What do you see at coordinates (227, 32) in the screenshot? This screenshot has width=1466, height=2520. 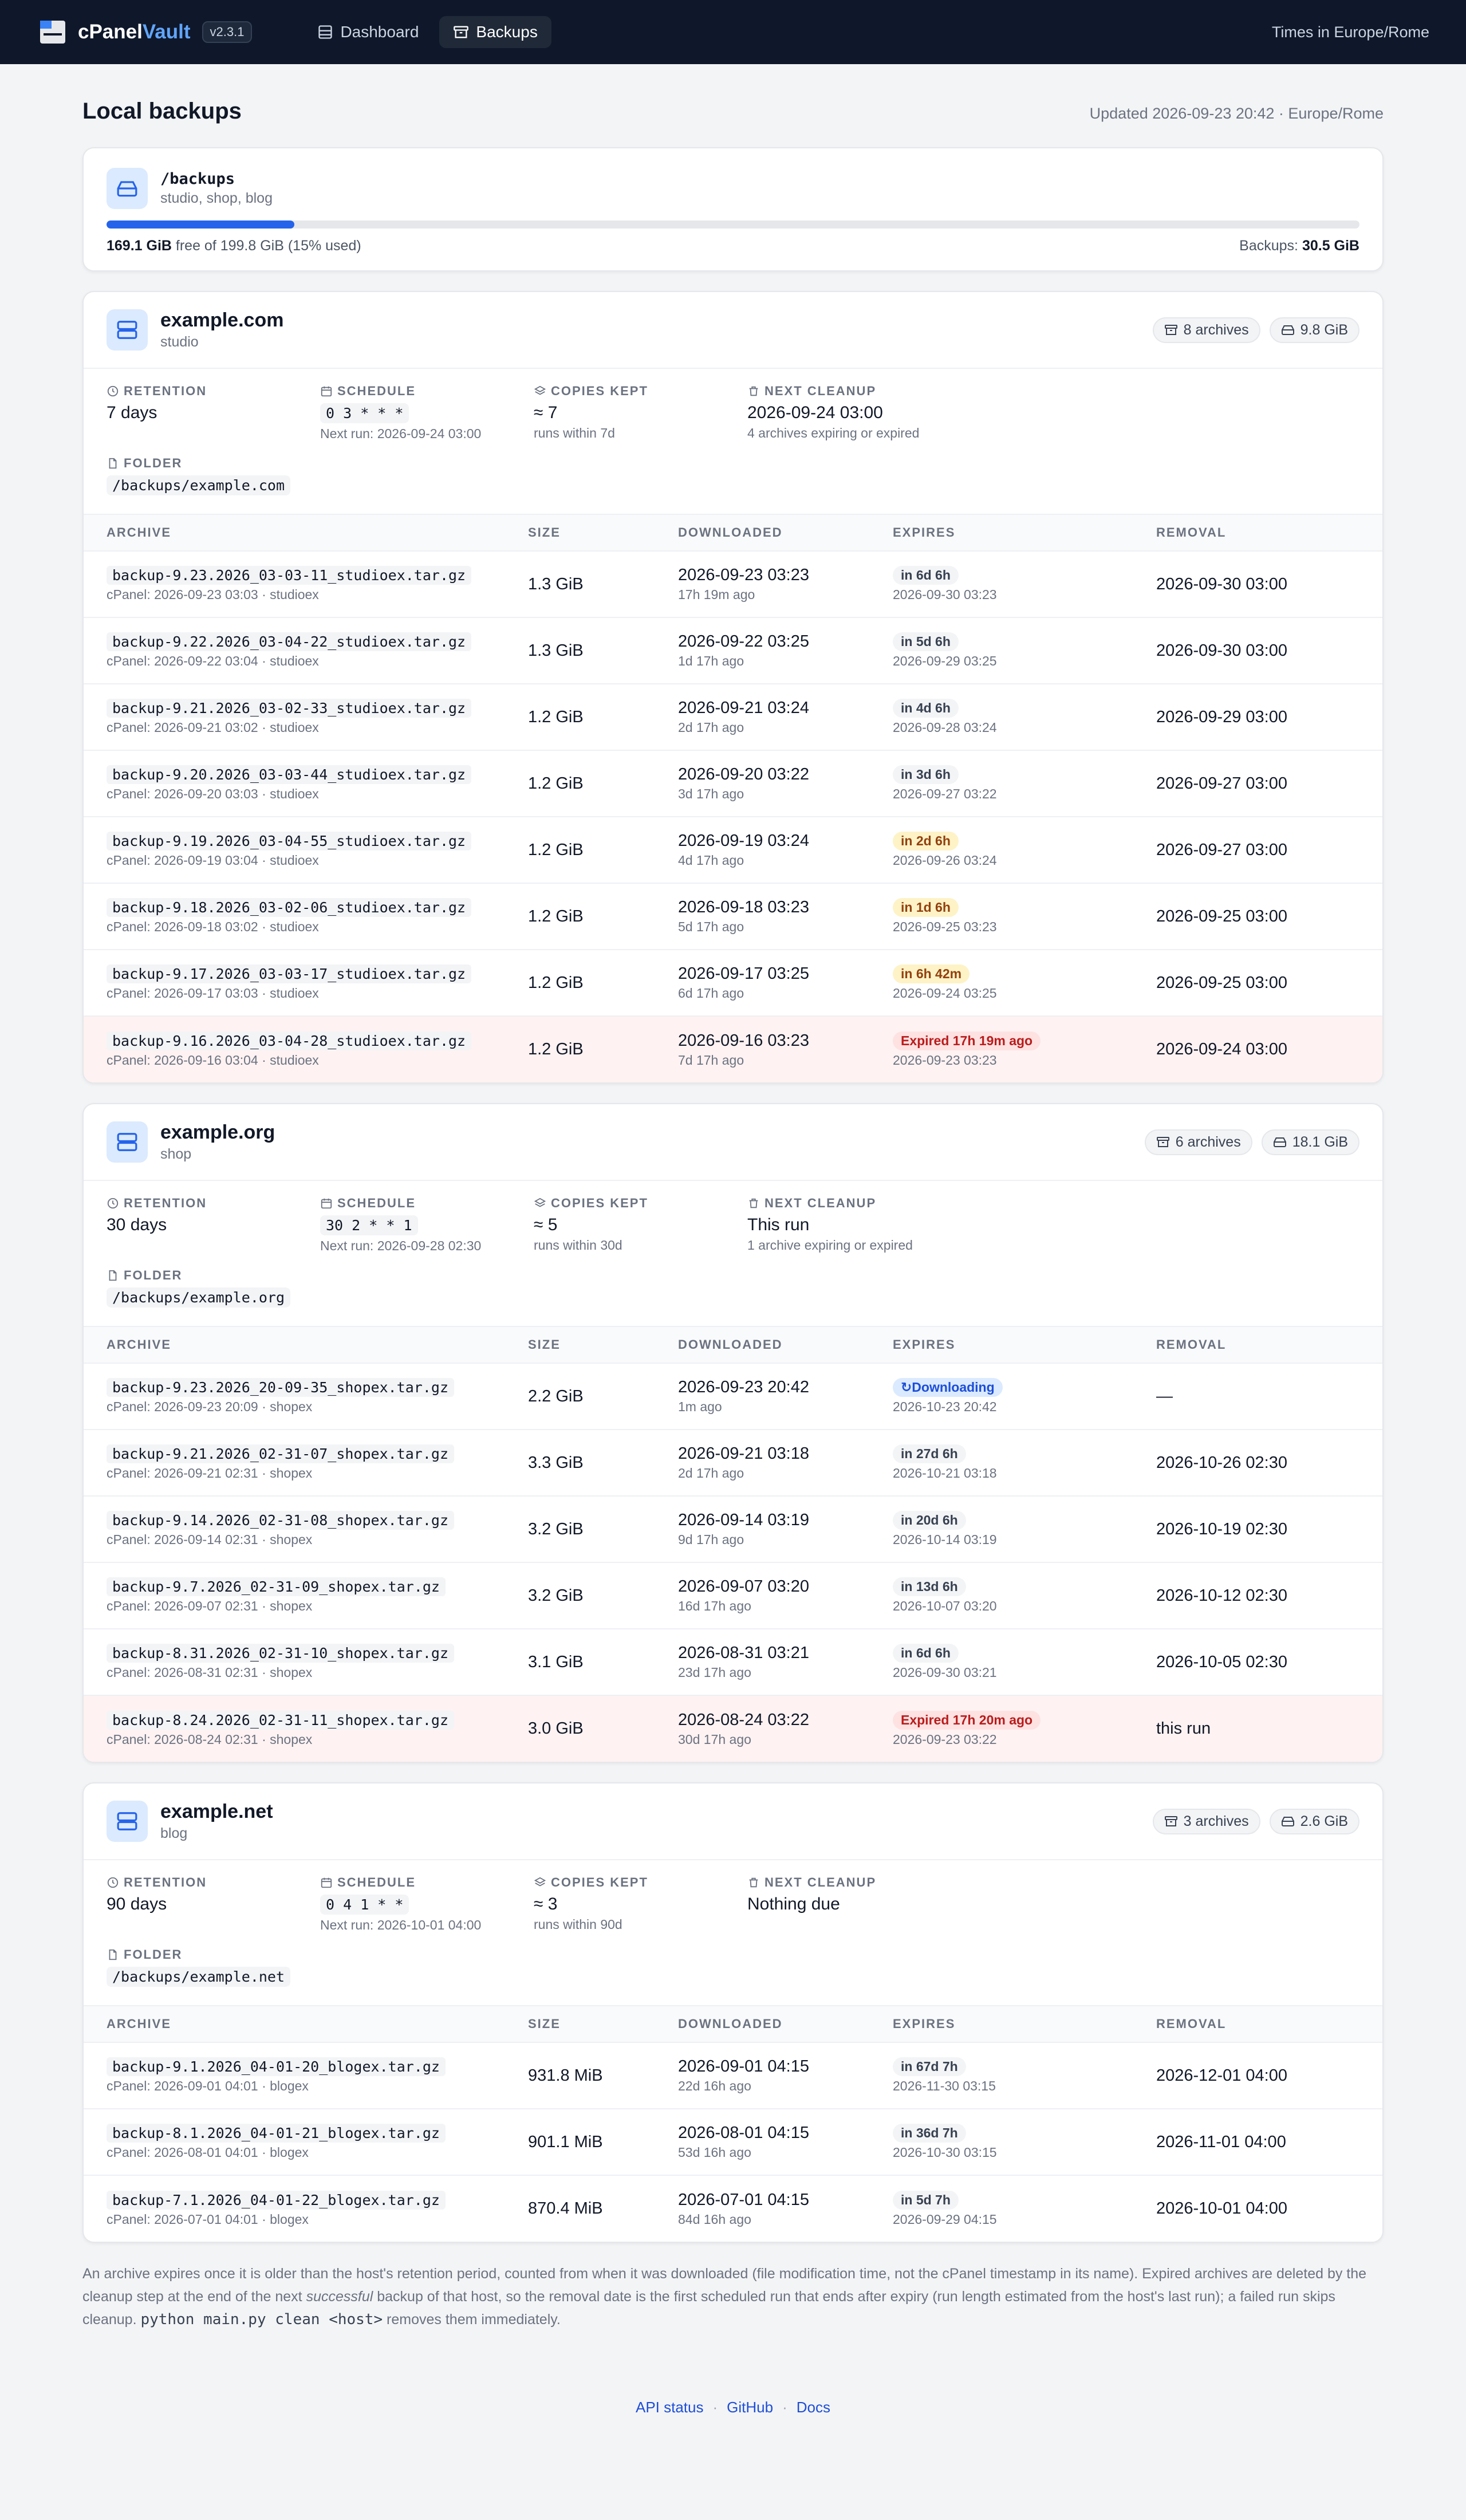 I see `version-badge: v2.3.1` at bounding box center [227, 32].